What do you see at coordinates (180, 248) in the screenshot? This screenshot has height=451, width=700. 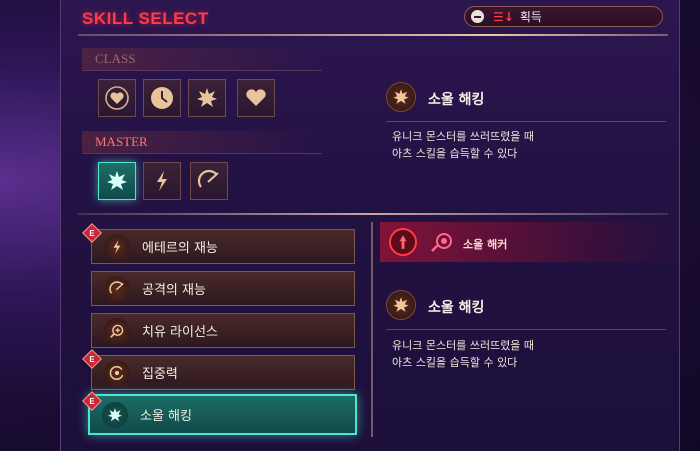 I see `list-item-label: 에테르의 재능` at bounding box center [180, 248].